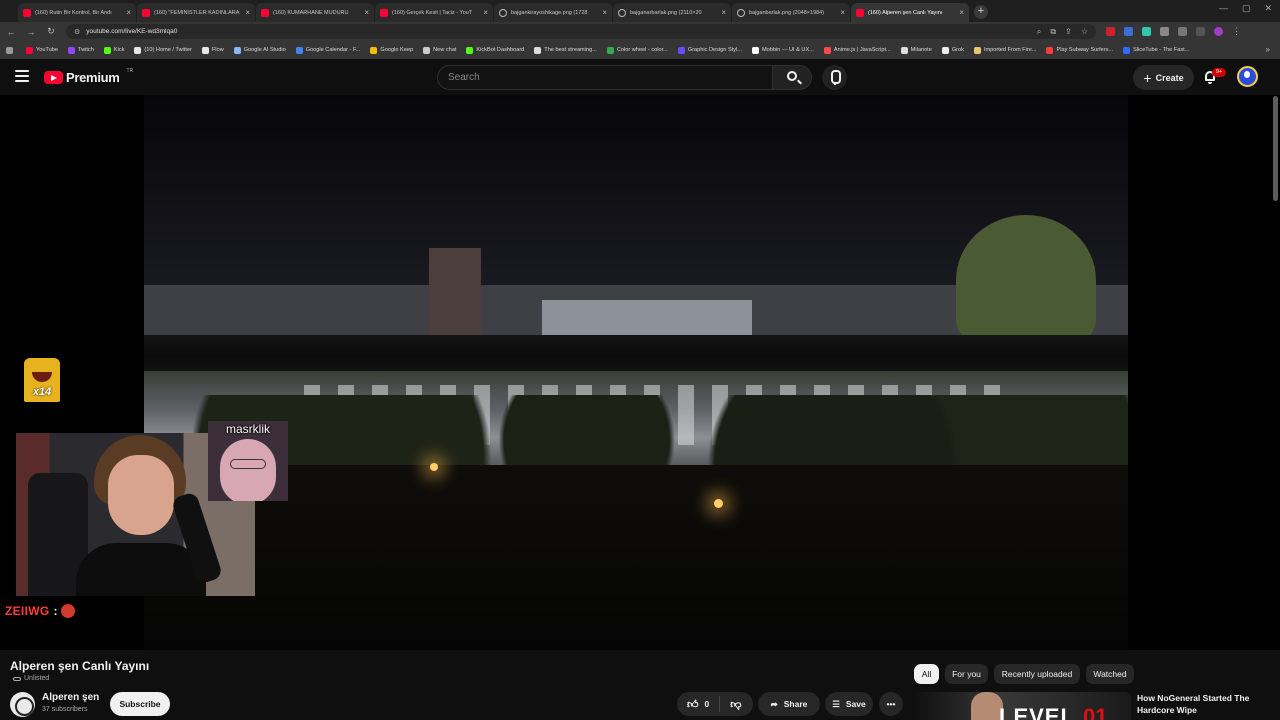 Image resolution: width=1280 pixels, height=720 pixels. Describe the element at coordinates (1037, 674) in the screenshot. I see `chip-recently-uploaded: Recently uploaded` at that location.